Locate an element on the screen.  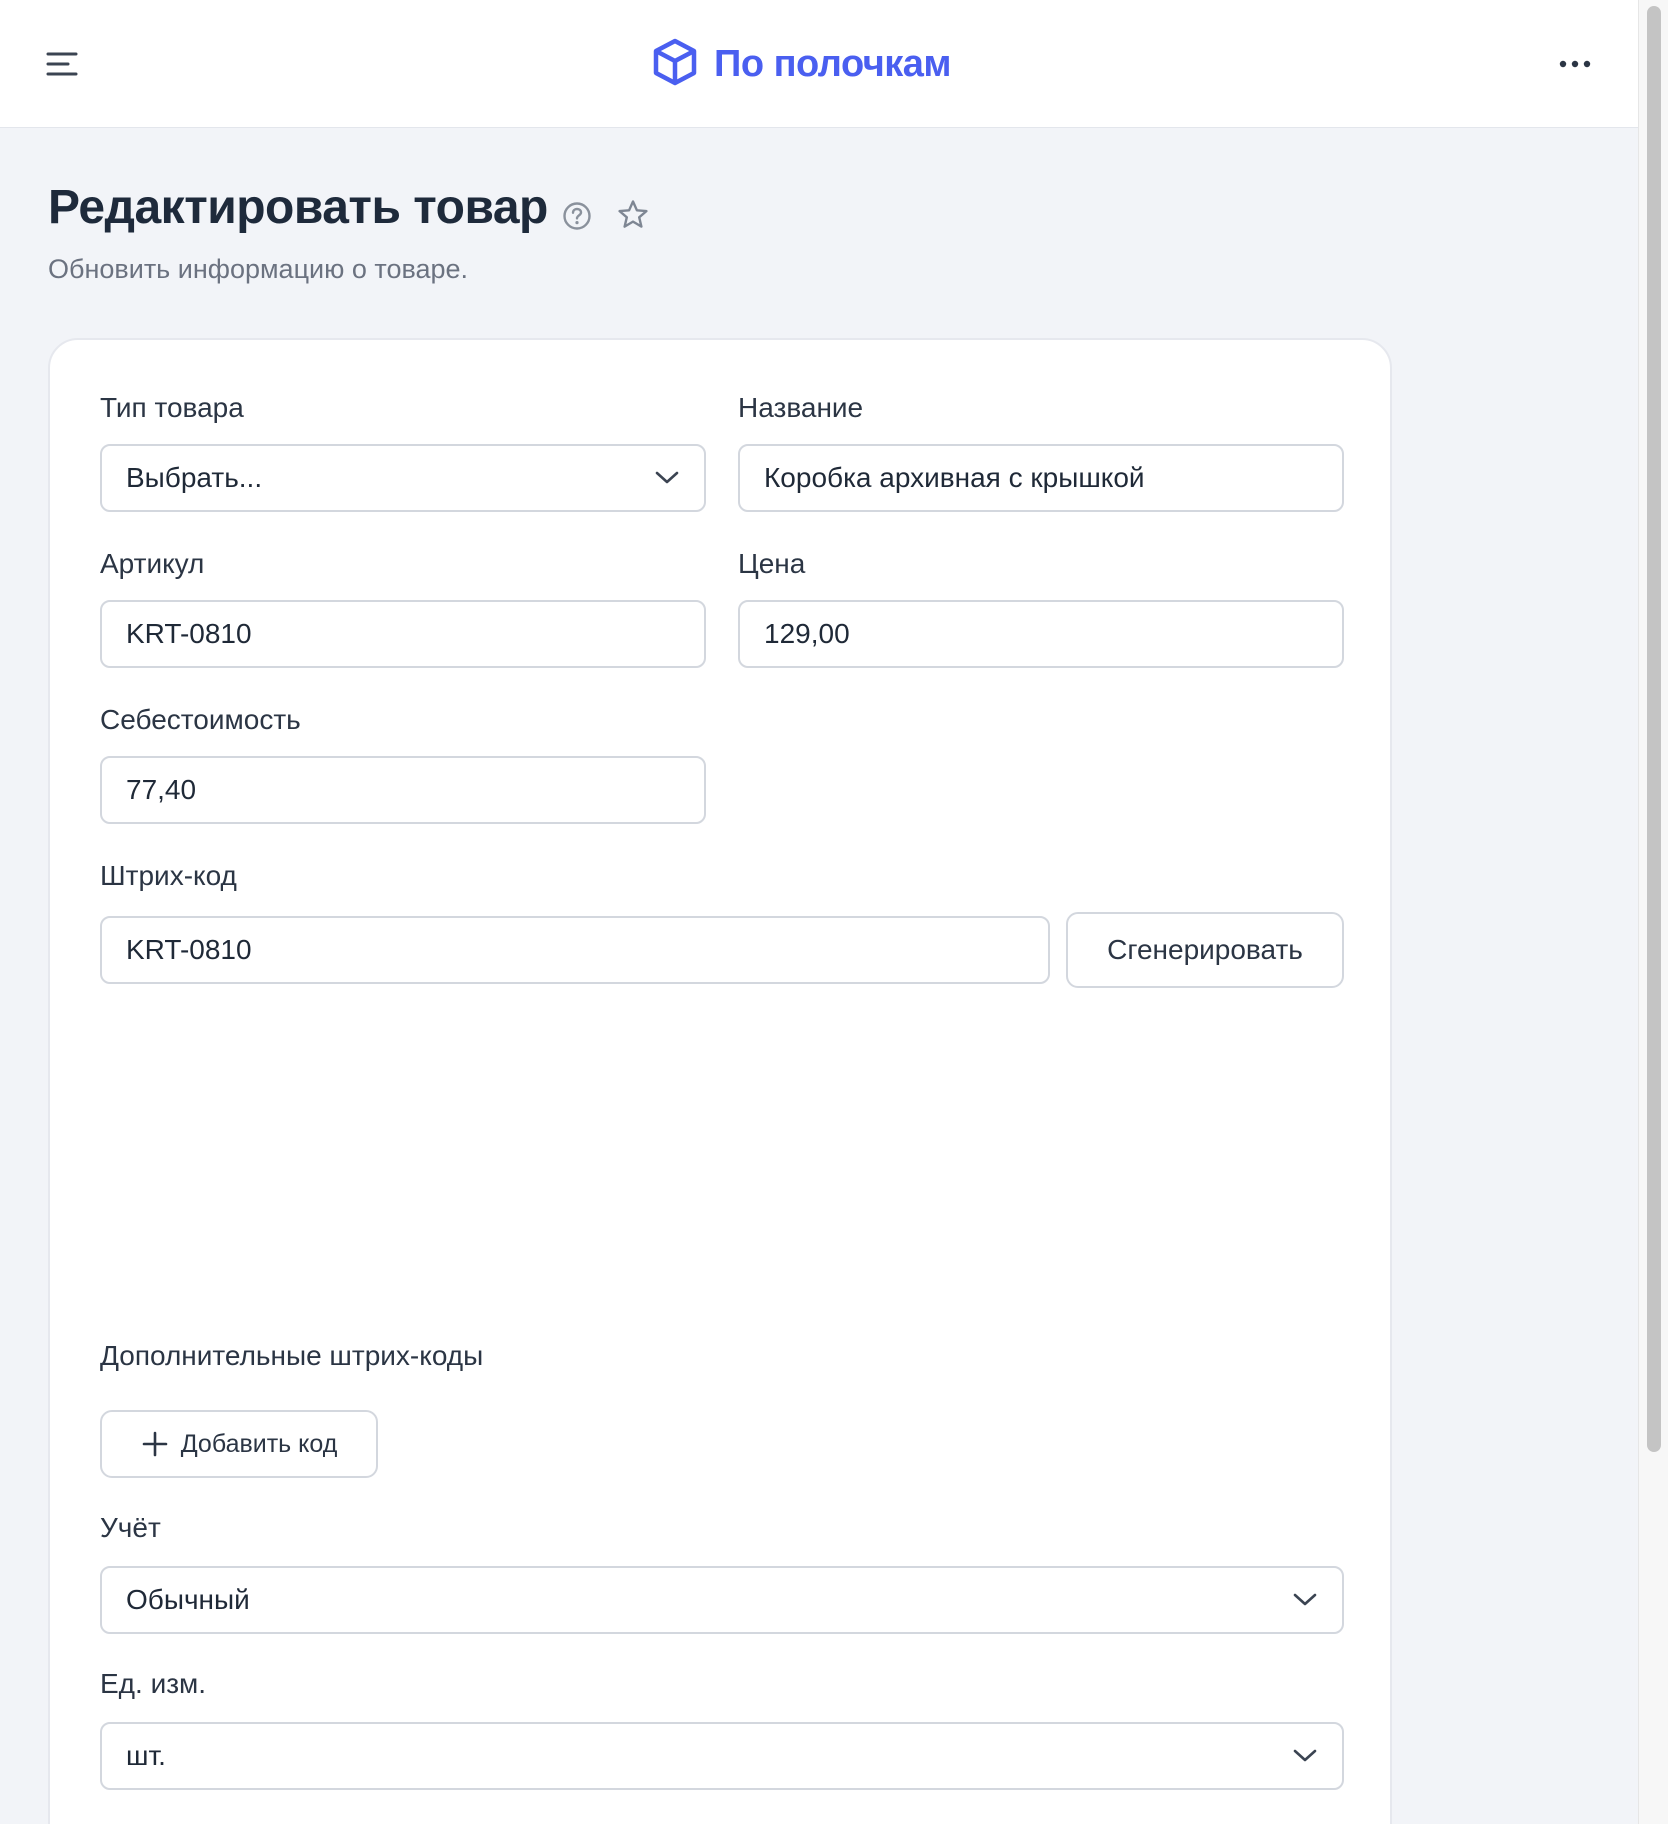
unit-value: шт. is located at coordinates (146, 1755).